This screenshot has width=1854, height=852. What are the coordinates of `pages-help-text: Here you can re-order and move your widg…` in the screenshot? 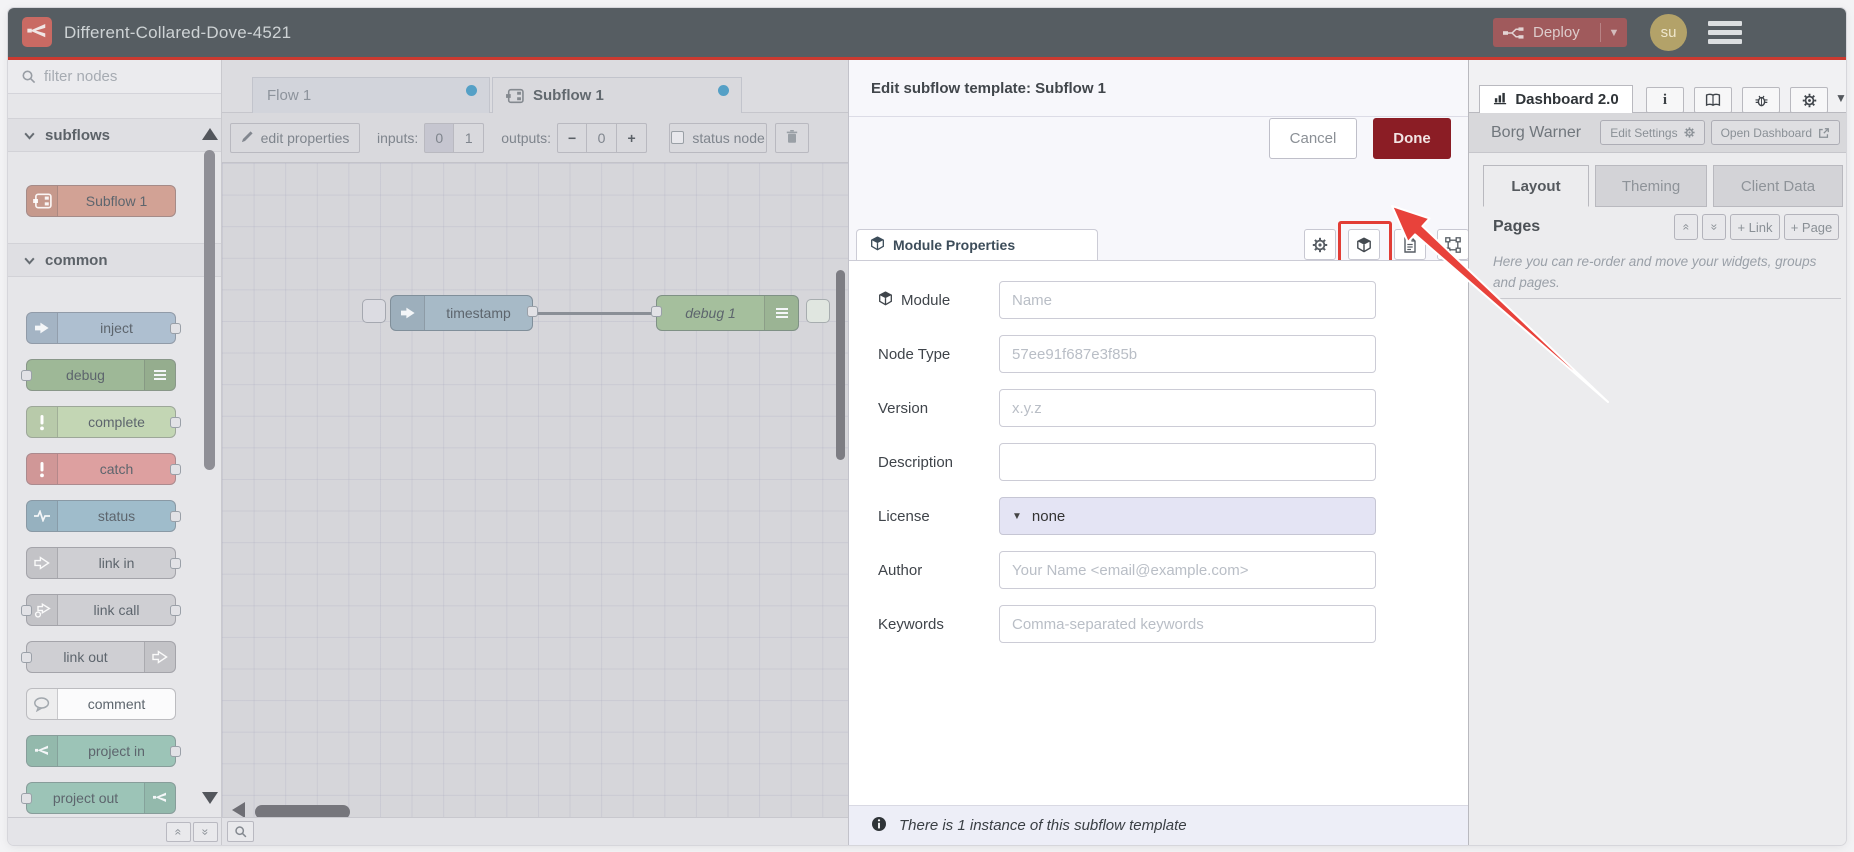 It's located at (1655, 272).